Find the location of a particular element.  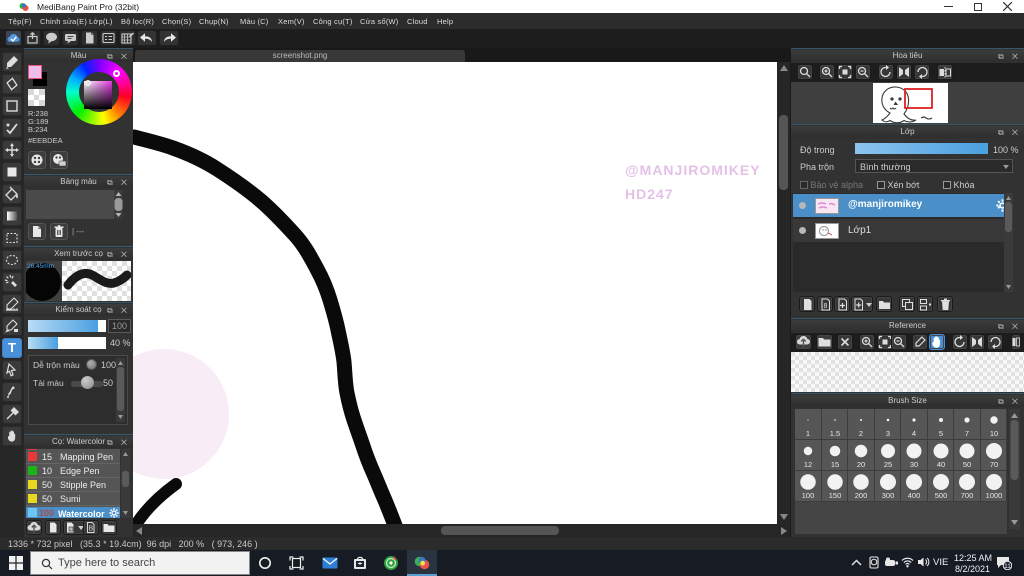

svg-text: 12 is located at coordinates (808, 464).